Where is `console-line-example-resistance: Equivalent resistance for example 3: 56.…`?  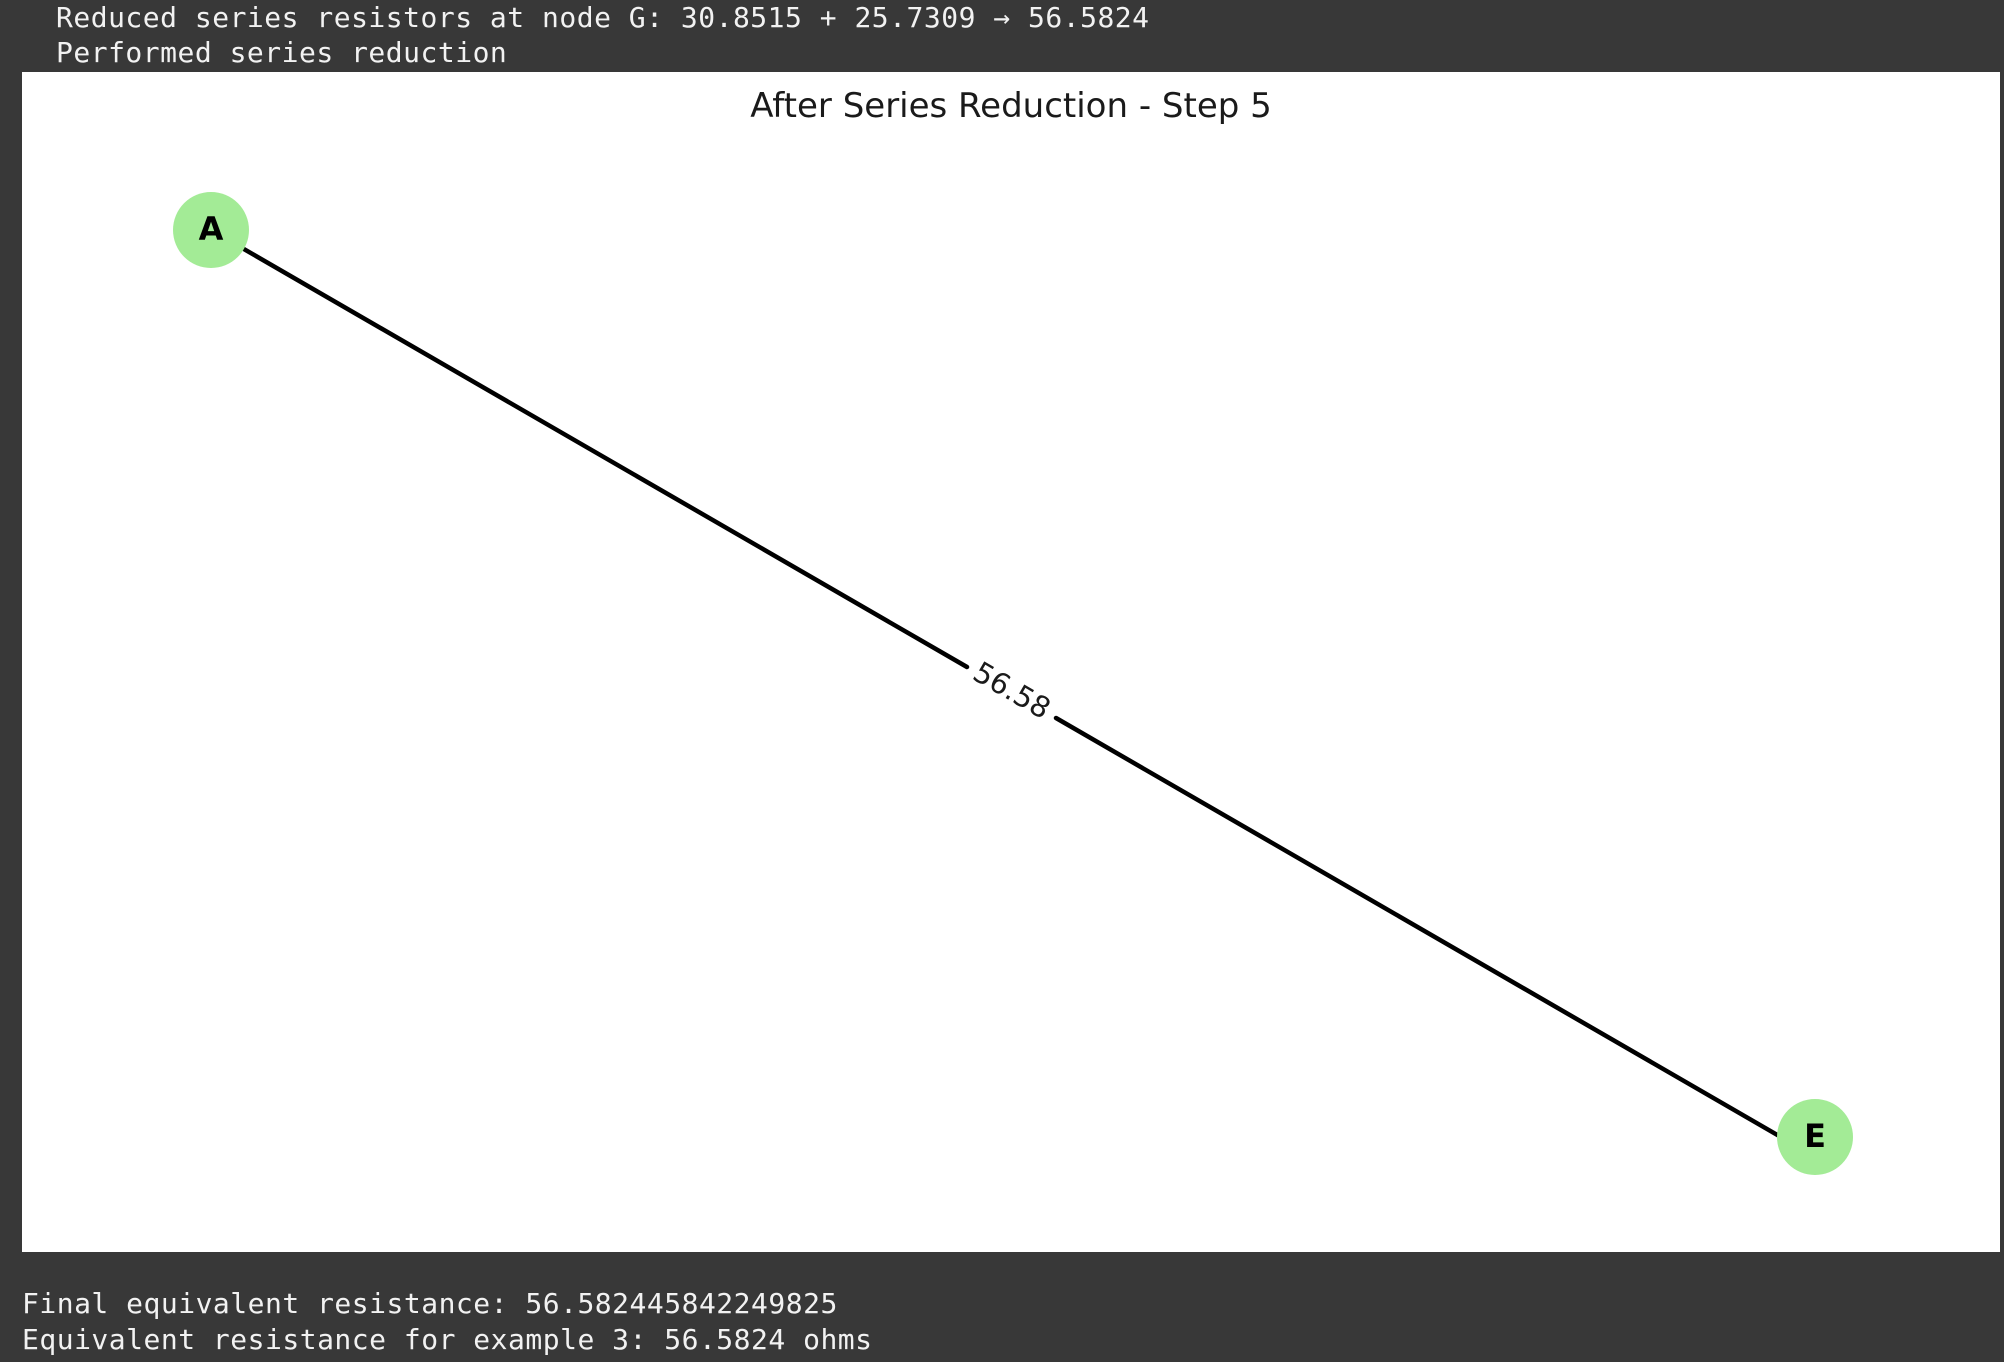
console-line-example-resistance: Equivalent resistance for example 3: 56.… is located at coordinates (447, 1339).